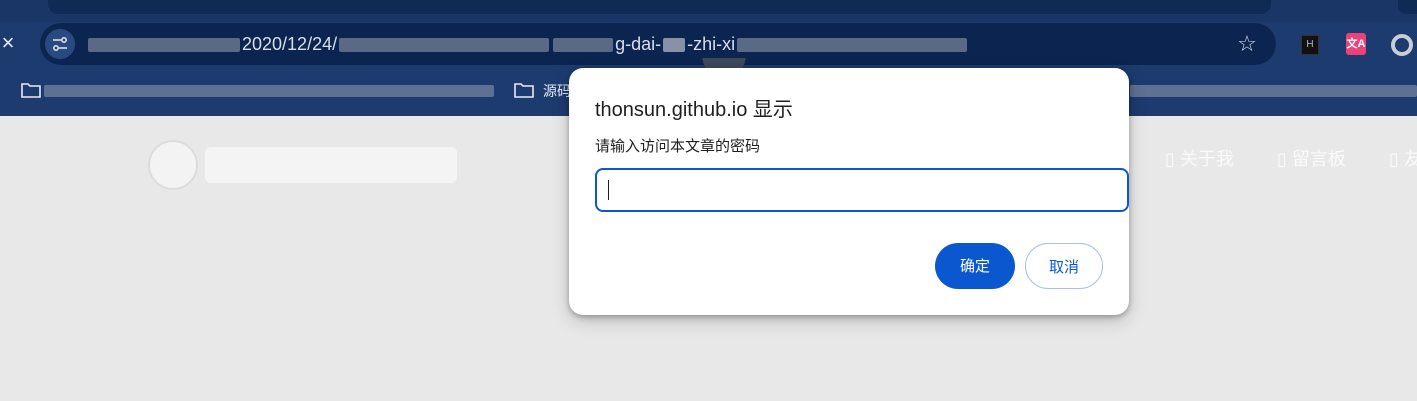 The height and width of the screenshot is (401, 1417). What do you see at coordinates (1402, 45) in the screenshot?
I see `extension-circle-icon` at bounding box center [1402, 45].